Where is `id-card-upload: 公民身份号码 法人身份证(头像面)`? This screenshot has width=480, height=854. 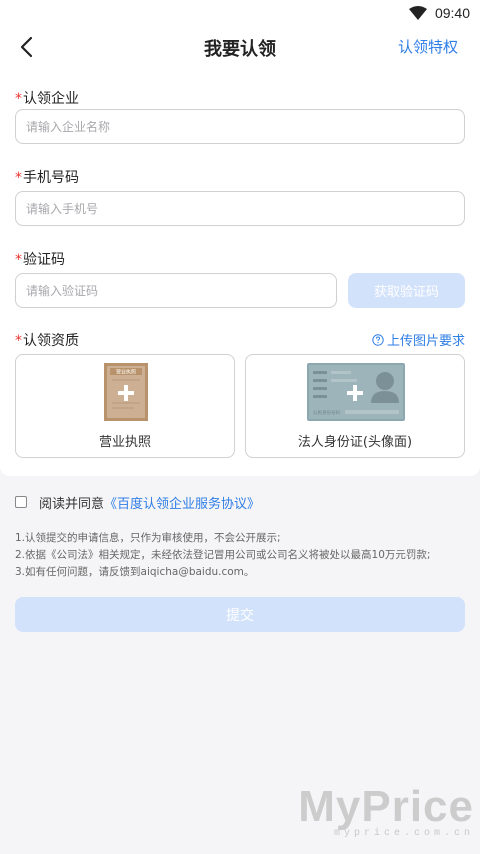
id-card-upload: 公民身份号码 法人身份证(头像面) is located at coordinates (355, 406).